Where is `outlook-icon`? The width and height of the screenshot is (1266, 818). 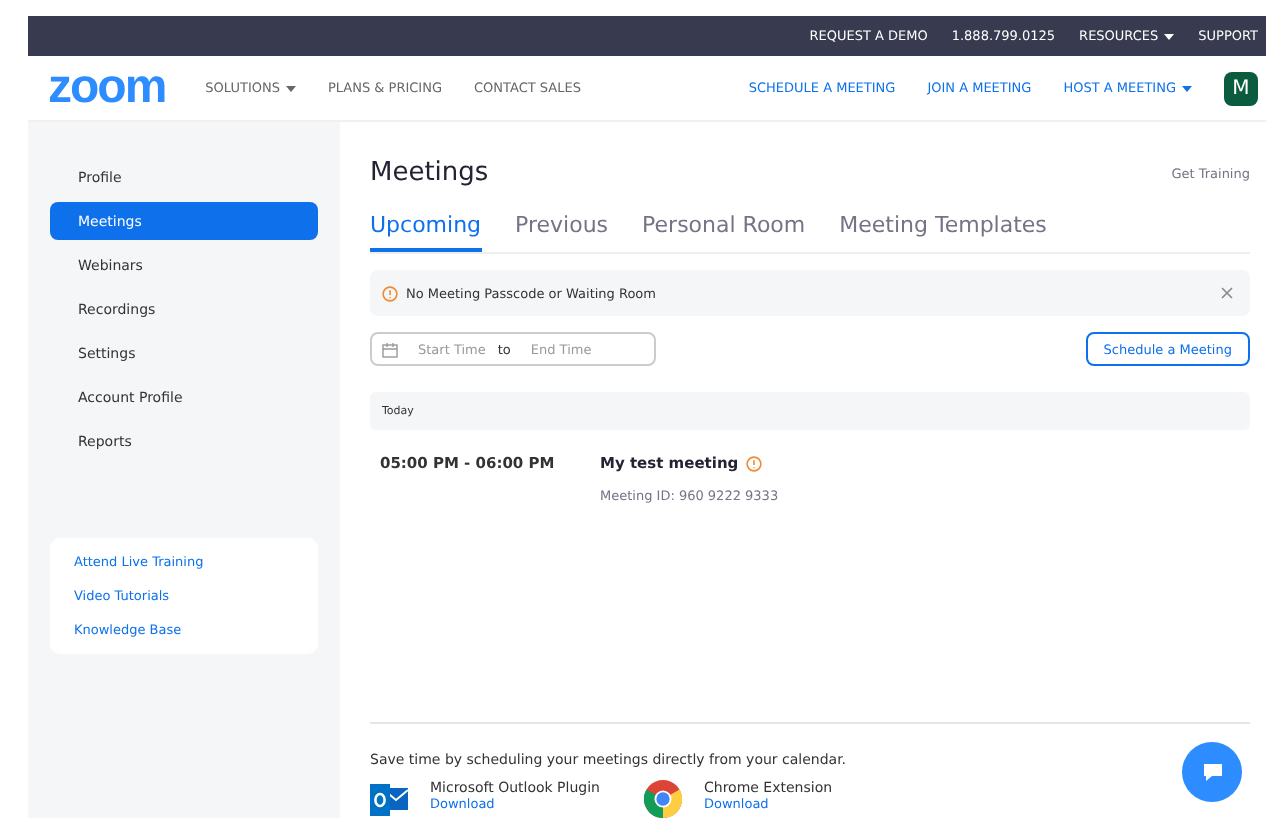 outlook-icon is located at coordinates (389, 799).